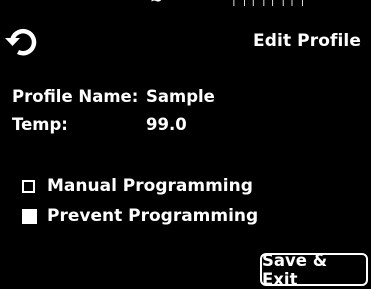 The image size is (371, 289). I want to click on prevent-programming-checkbox, so click(29, 216).